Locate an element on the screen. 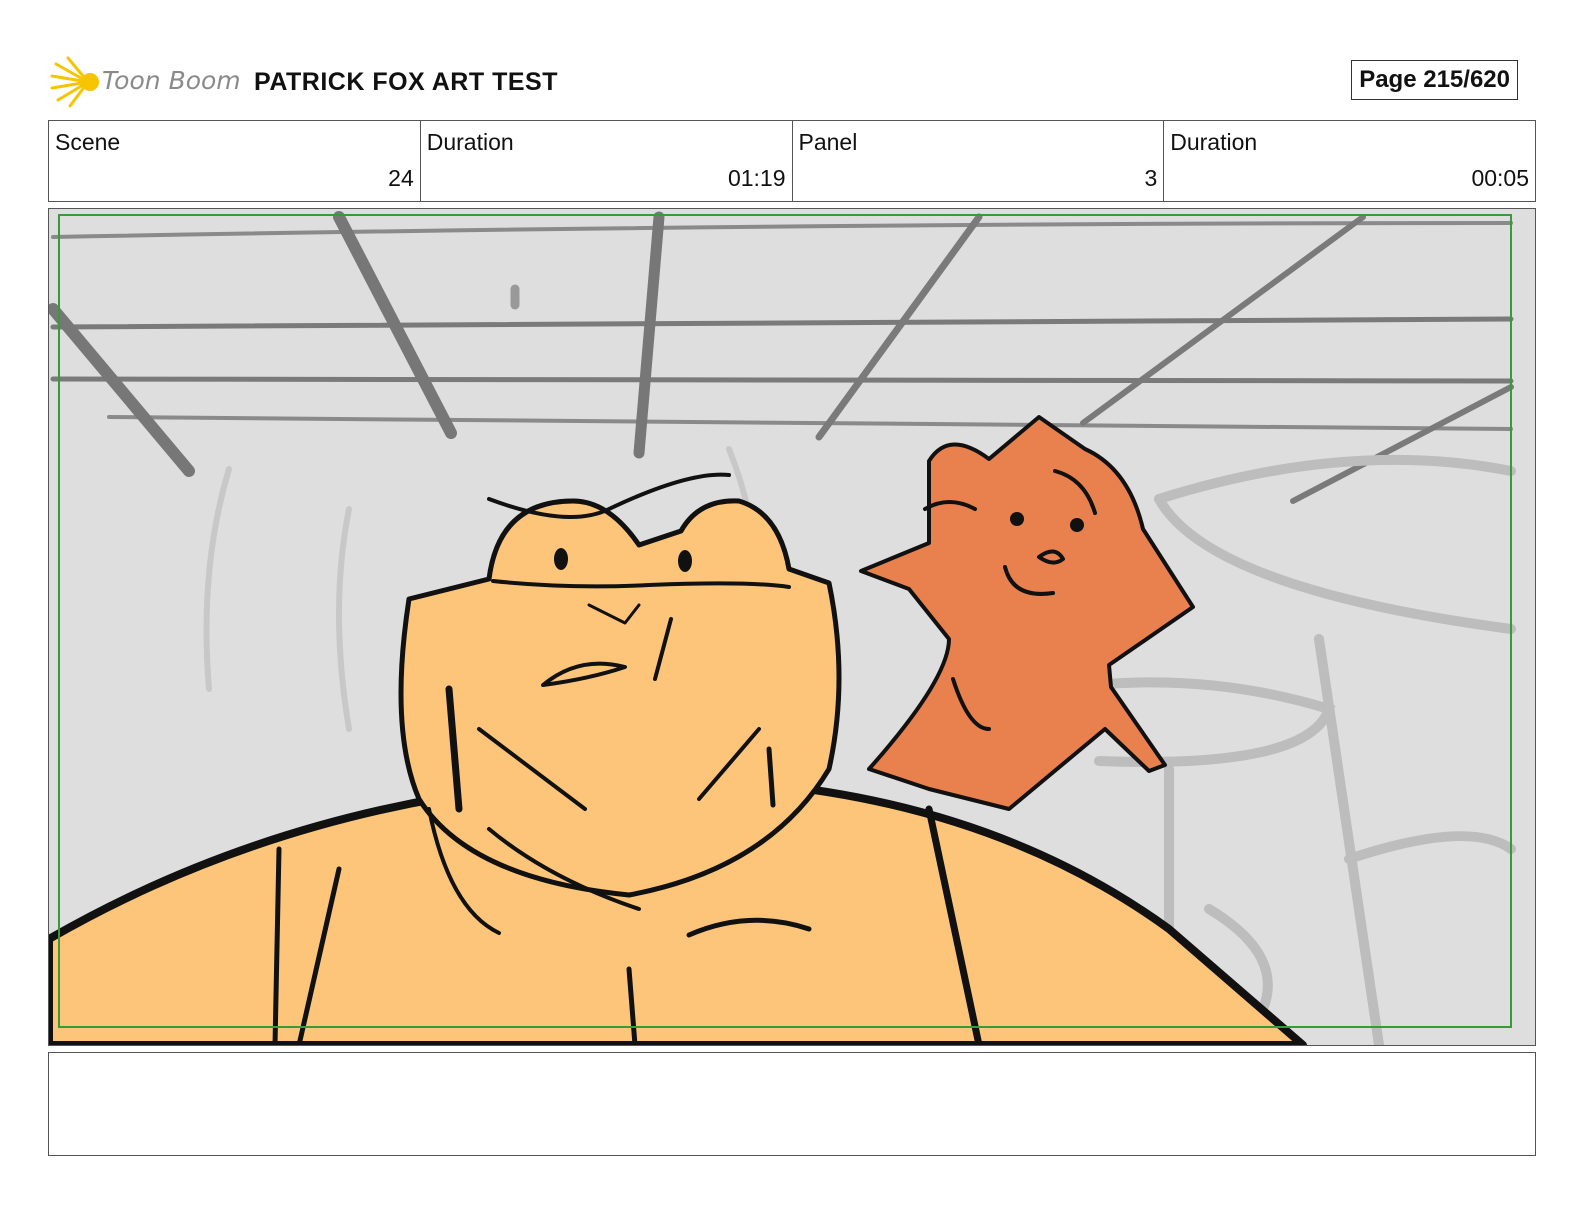 The width and height of the screenshot is (1584, 1224). scene-label: Scene is located at coordinates (88, 142).